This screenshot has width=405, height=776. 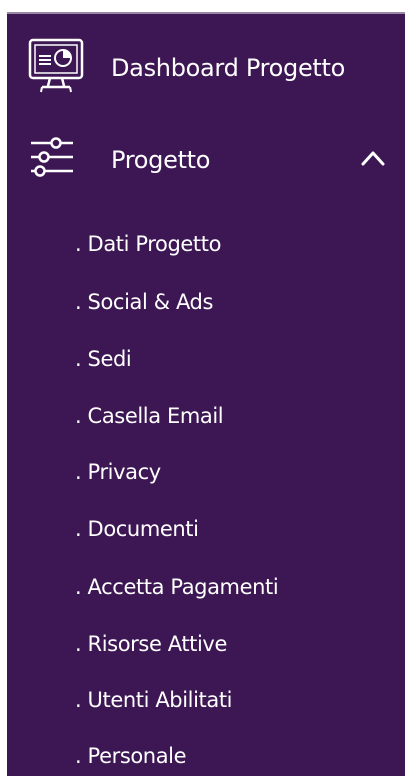 What do you see at coordinates (137, 529) in the screenshot?
I see `submenu-item-documenti: . Documenti` at bounding box center [137, 529].